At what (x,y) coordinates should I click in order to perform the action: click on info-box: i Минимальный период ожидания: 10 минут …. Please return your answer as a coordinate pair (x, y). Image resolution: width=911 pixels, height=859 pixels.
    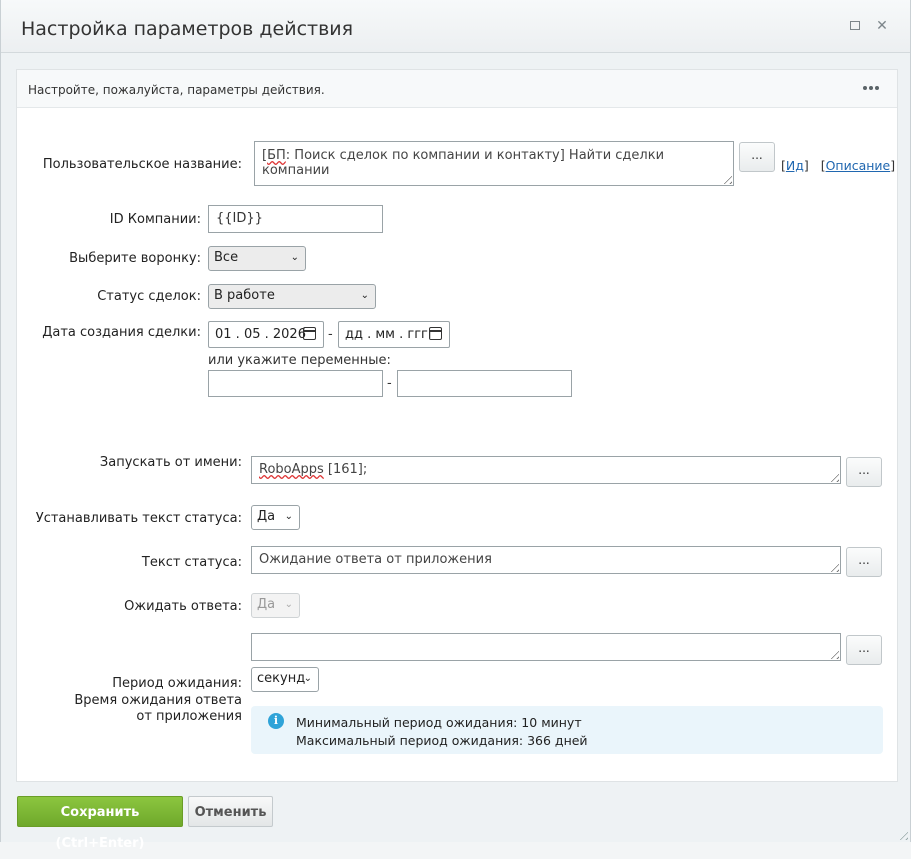
    Looking at the image, I should click on (567, 730).